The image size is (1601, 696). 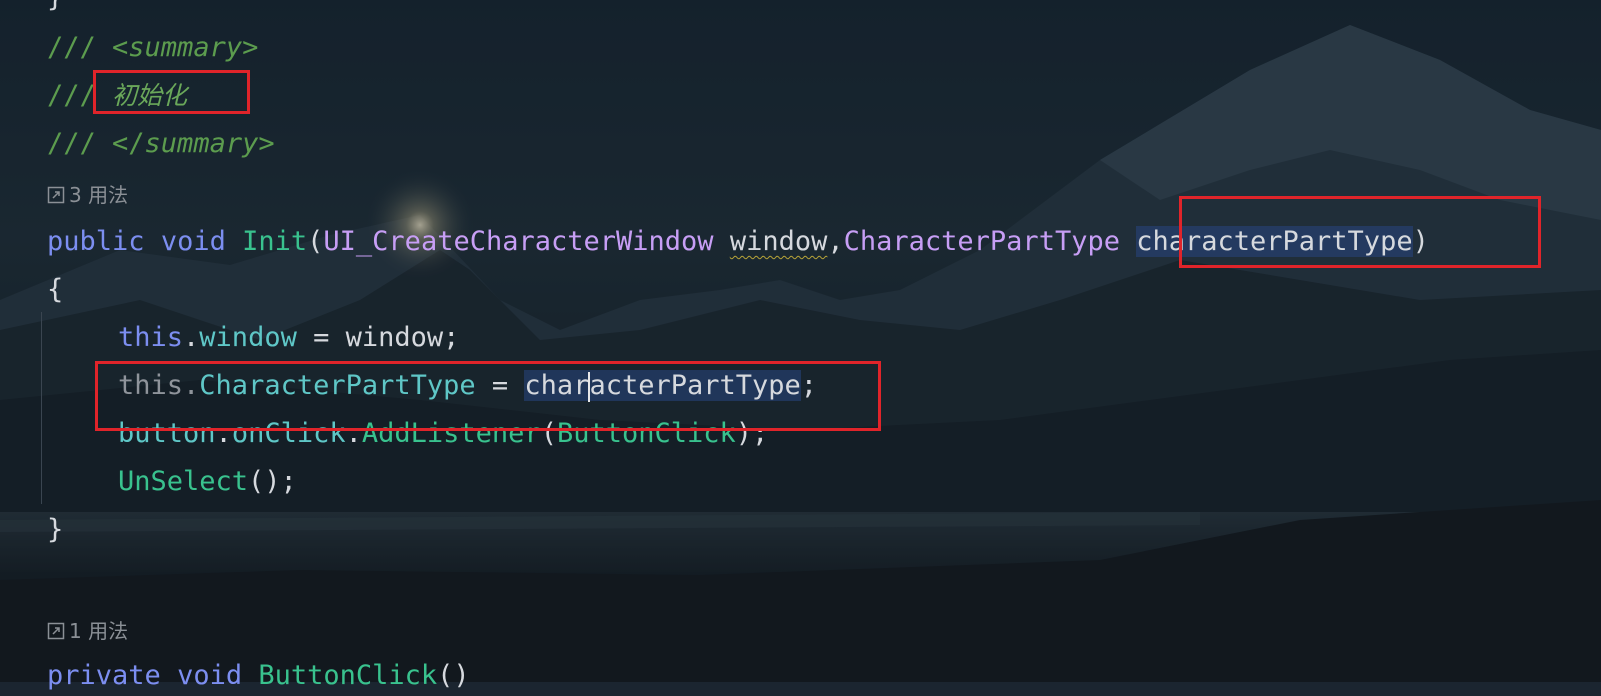 I want to click on doc-tag-open-bracket: <, so click(x=120, y=47).